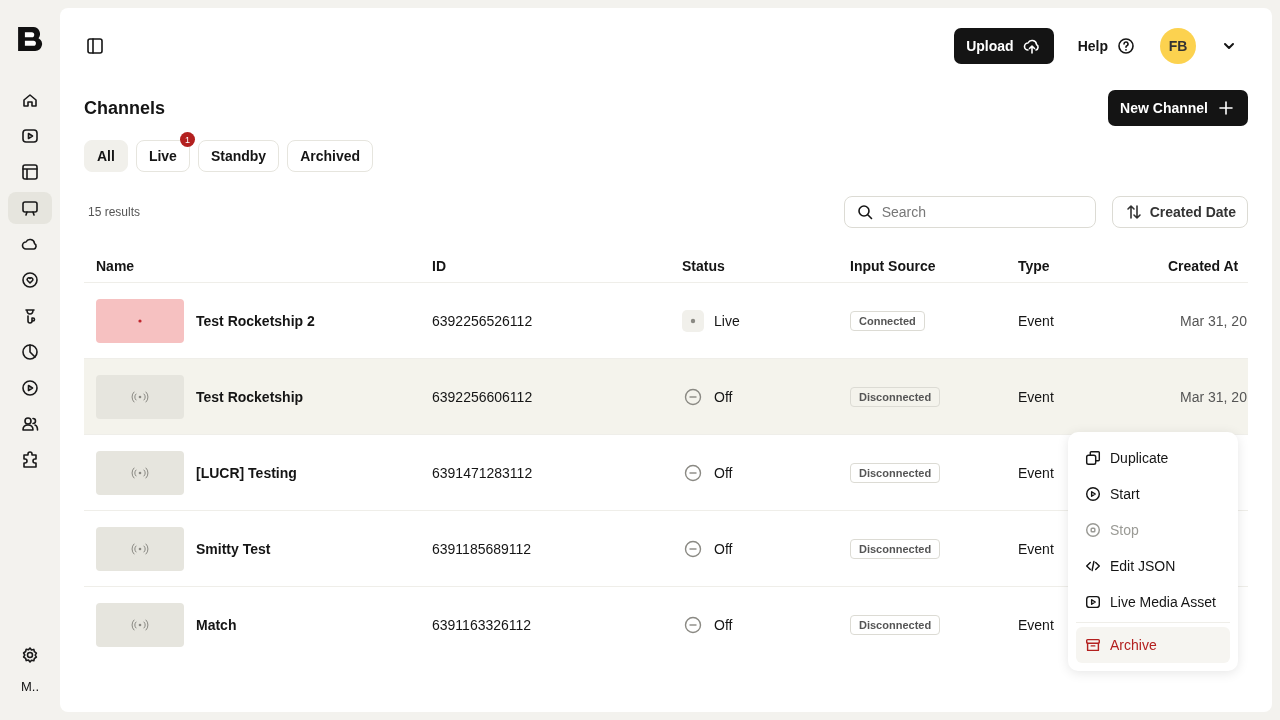 The height and width of the screenshot is (720, 1280). Describe the element at coordinates (233, 548) in the screenshot. I see `channel-name: Smitty Test` at that location.